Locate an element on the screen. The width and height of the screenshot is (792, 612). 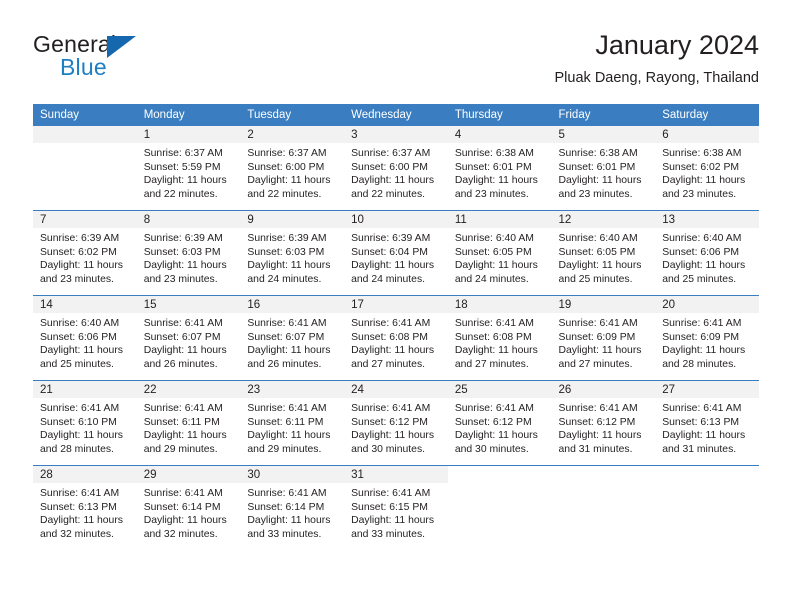
sunset-text: Sunset: 6:13 PM is located at coordinates (701, 422).